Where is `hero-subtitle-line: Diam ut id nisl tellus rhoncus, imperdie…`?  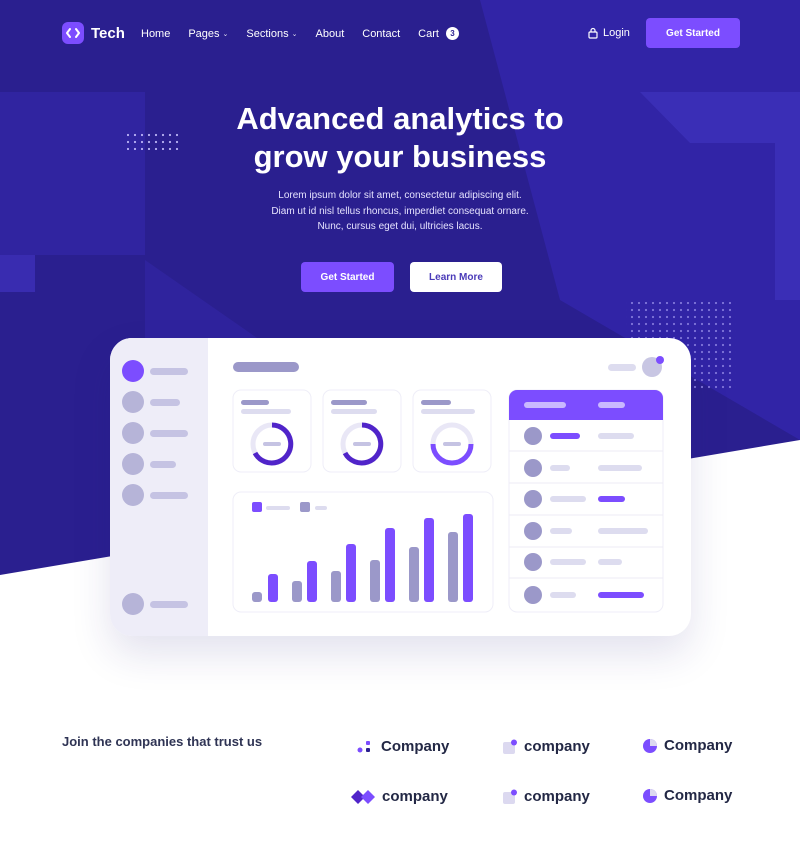 hero-subtitle-line: Diam ut id nisl tellus rhoncus, imperdie… is located at coordinates (400, 211).